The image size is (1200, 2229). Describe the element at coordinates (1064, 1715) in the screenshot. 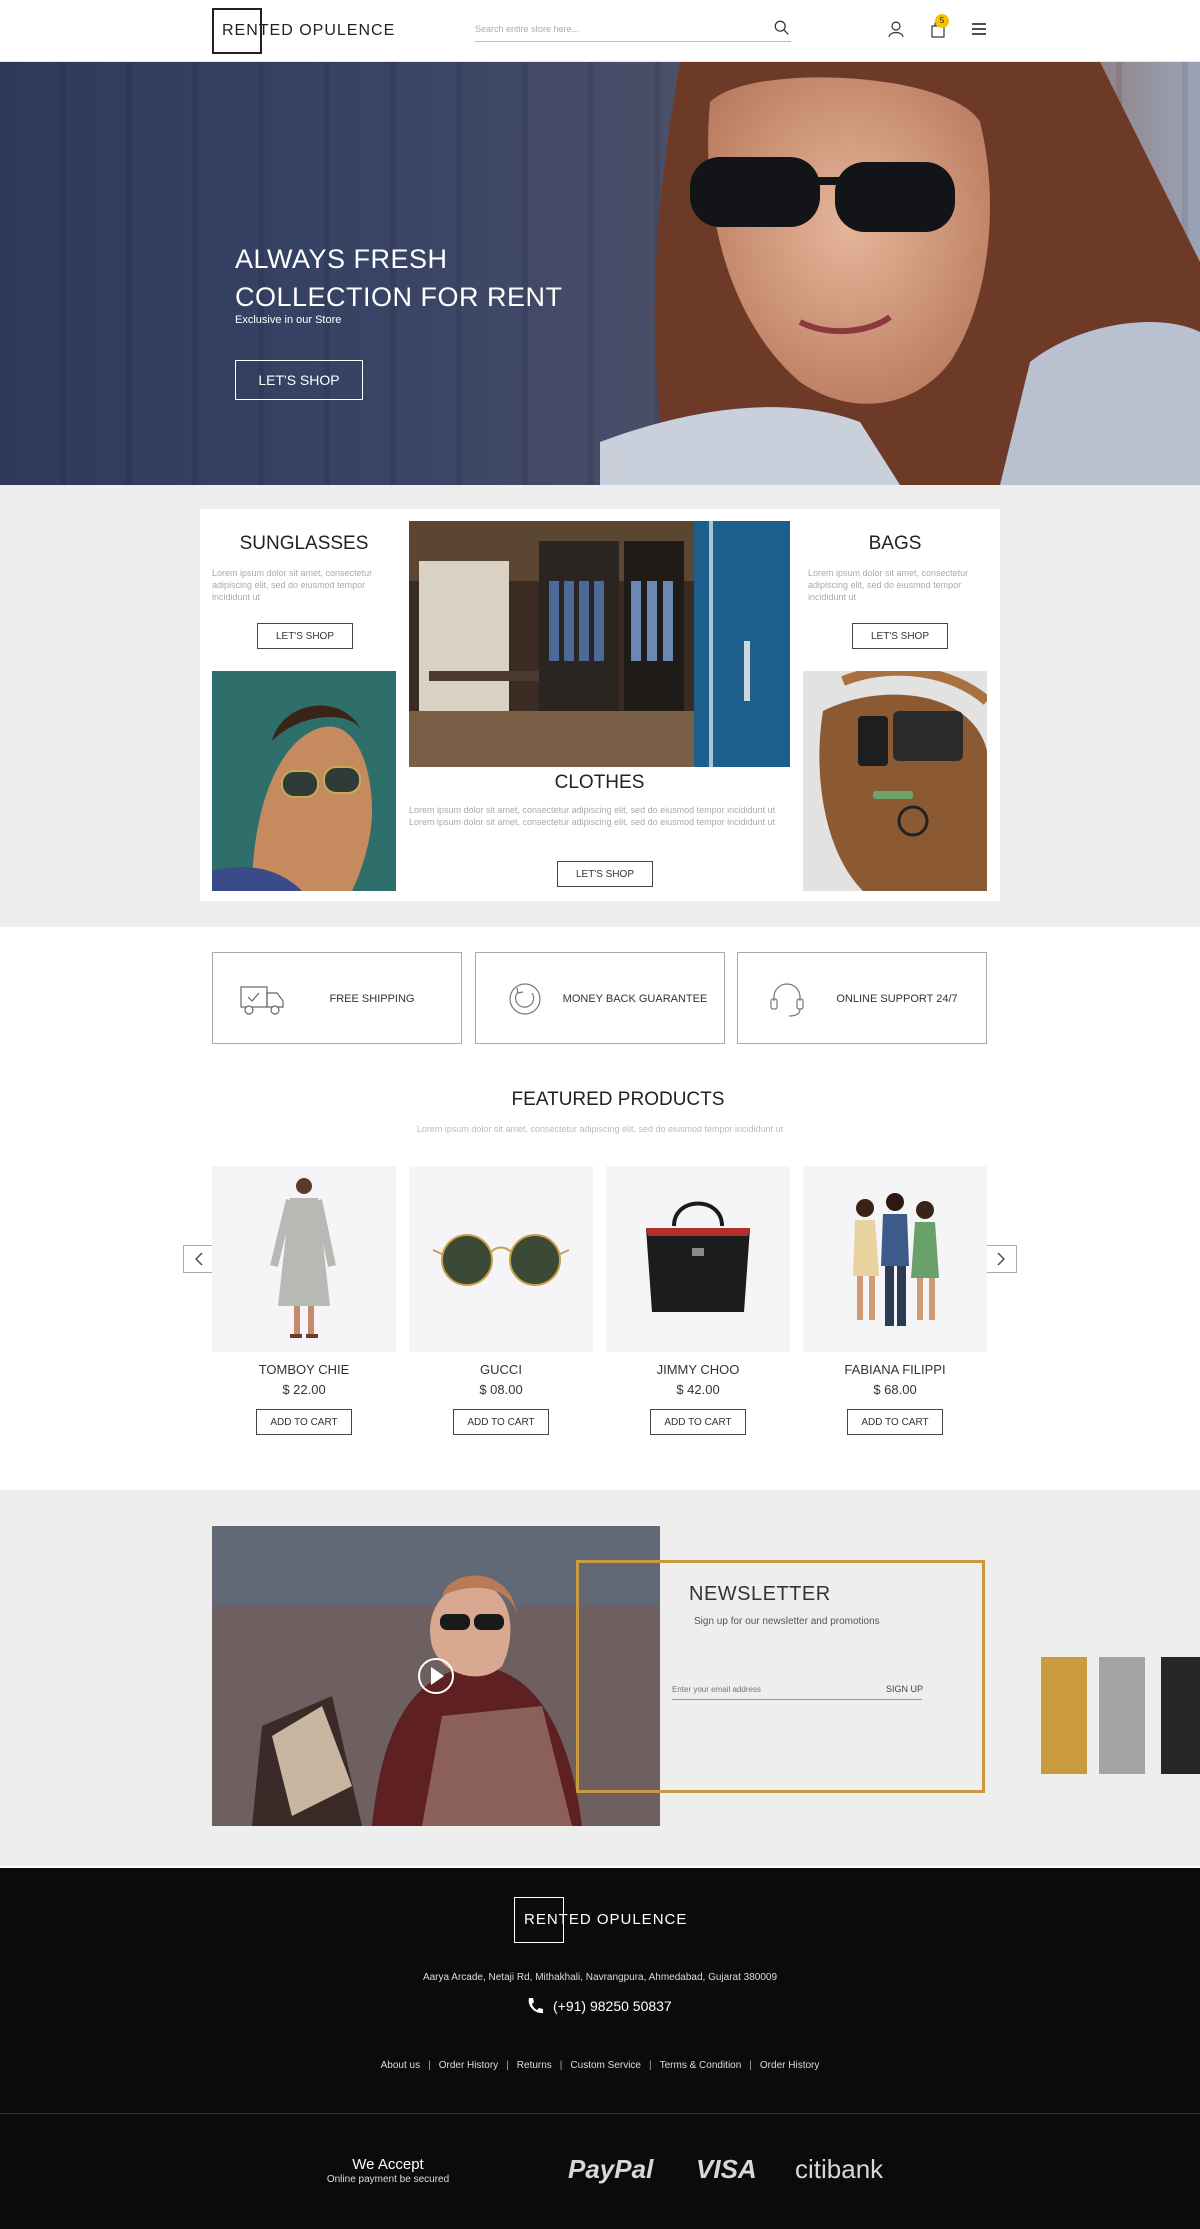

I see `color-swatch-gold` at that location.